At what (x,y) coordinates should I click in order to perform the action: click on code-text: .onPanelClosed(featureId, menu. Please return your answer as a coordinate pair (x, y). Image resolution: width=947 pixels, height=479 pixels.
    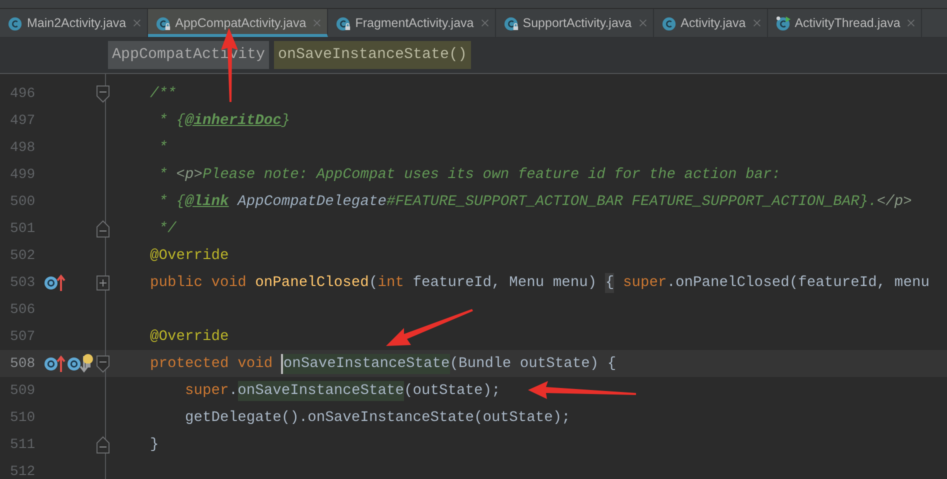
    Looking at the image, I should click on (798, 283).